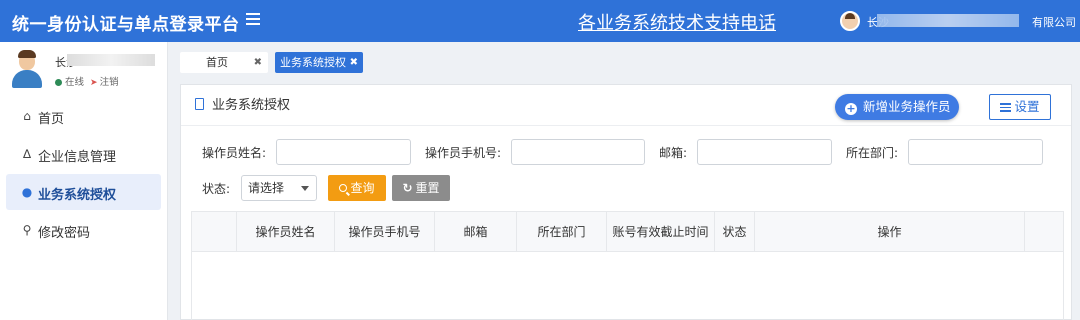  I want to click on column-header: 邮箱, so click(476, 232).